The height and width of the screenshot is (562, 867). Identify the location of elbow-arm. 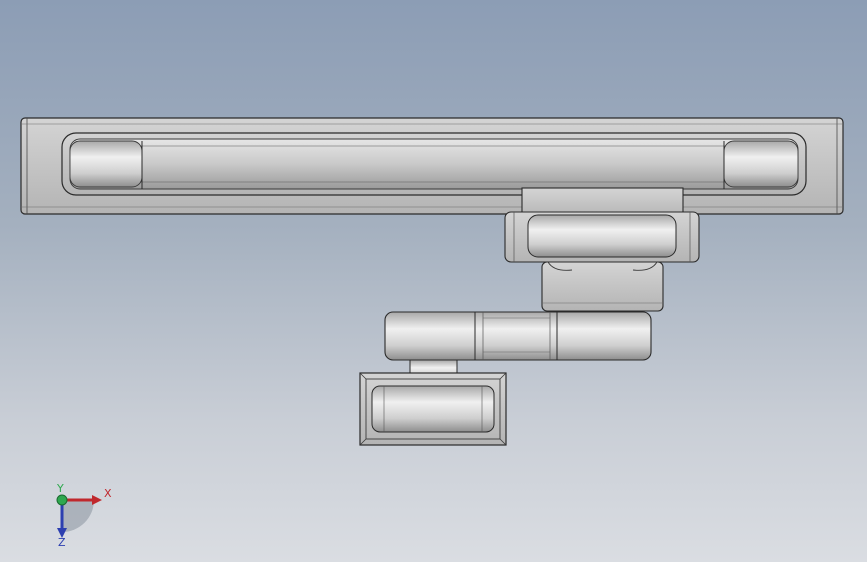
(518, 336).